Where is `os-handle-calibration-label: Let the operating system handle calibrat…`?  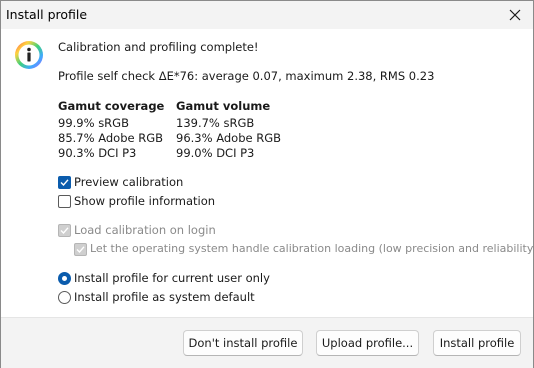
os-handle-calibration-label: Let the operating system handle calibrat… is located at coordinates (312, 248).